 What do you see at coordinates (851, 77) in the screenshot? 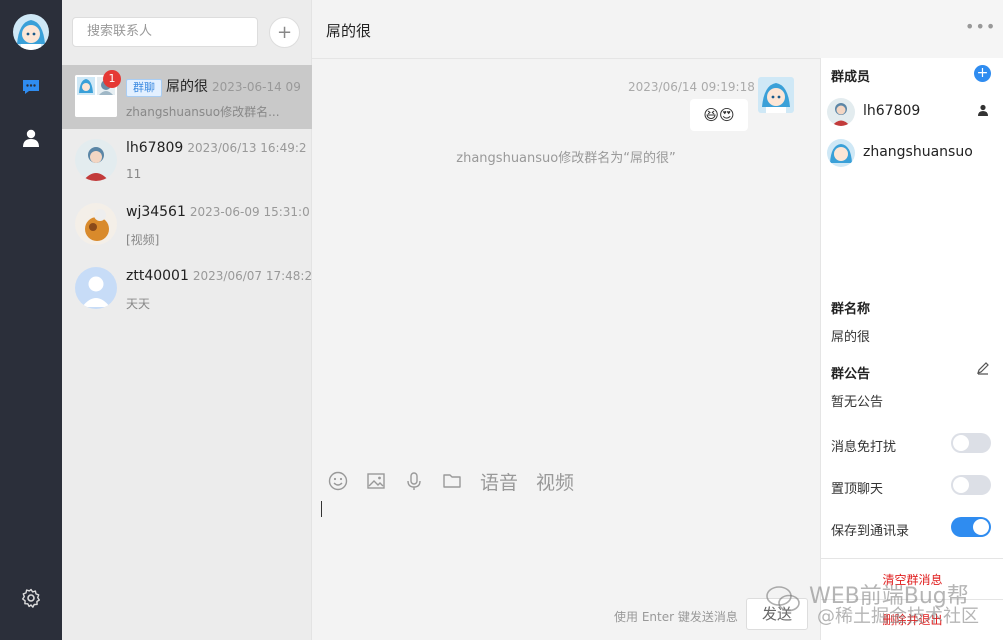
I see `members-title: 群成员` at bounding box center [851, 77].